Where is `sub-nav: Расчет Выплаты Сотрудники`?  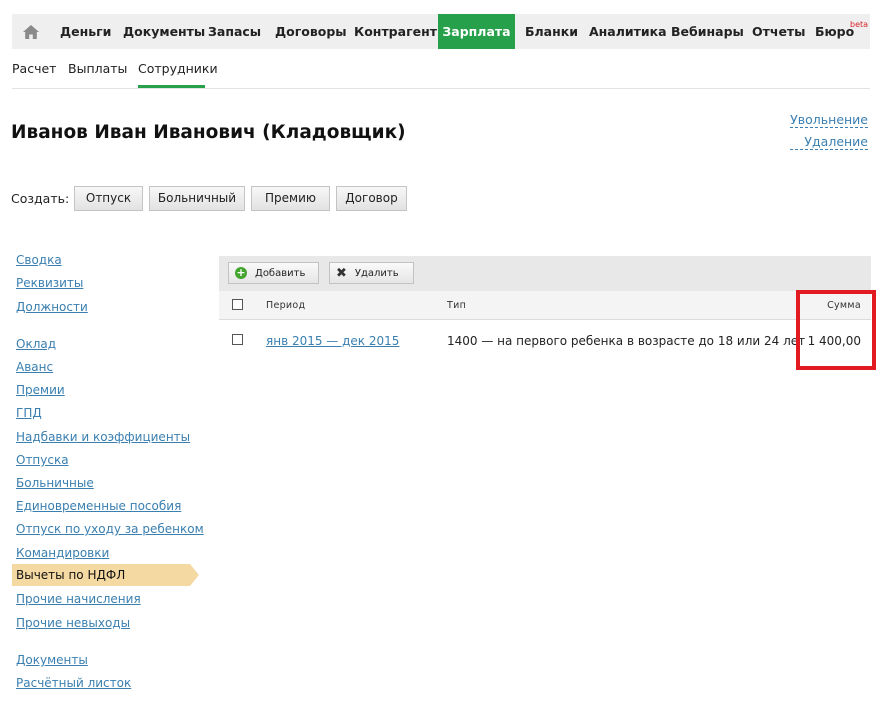
sub-nav: Расчет Выплаты Сотрудники is located at coordinates (441, 70).